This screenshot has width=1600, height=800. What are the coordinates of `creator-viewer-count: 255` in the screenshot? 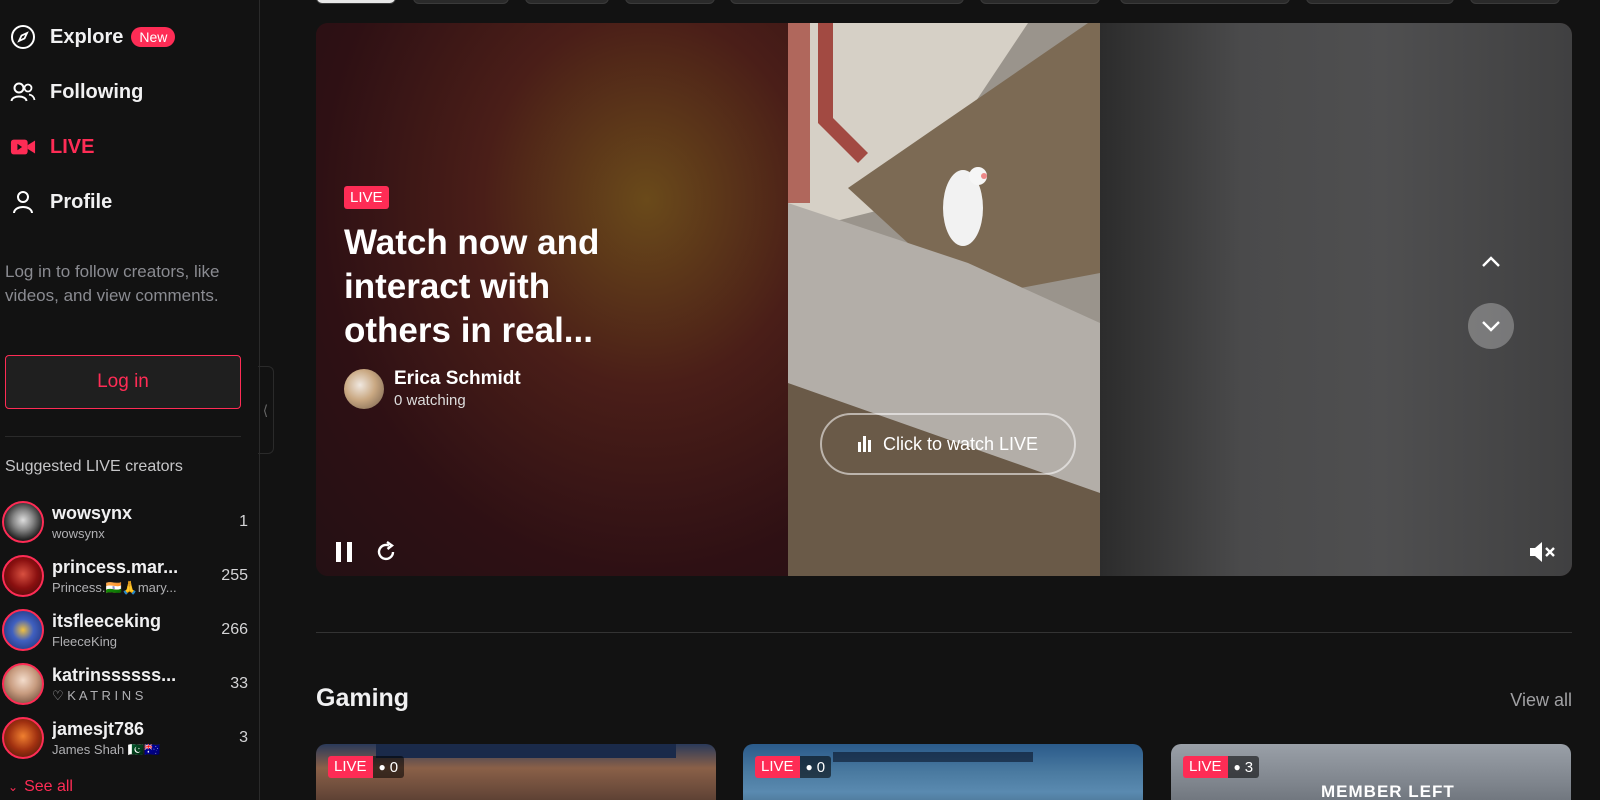 It's located at (234, 575).